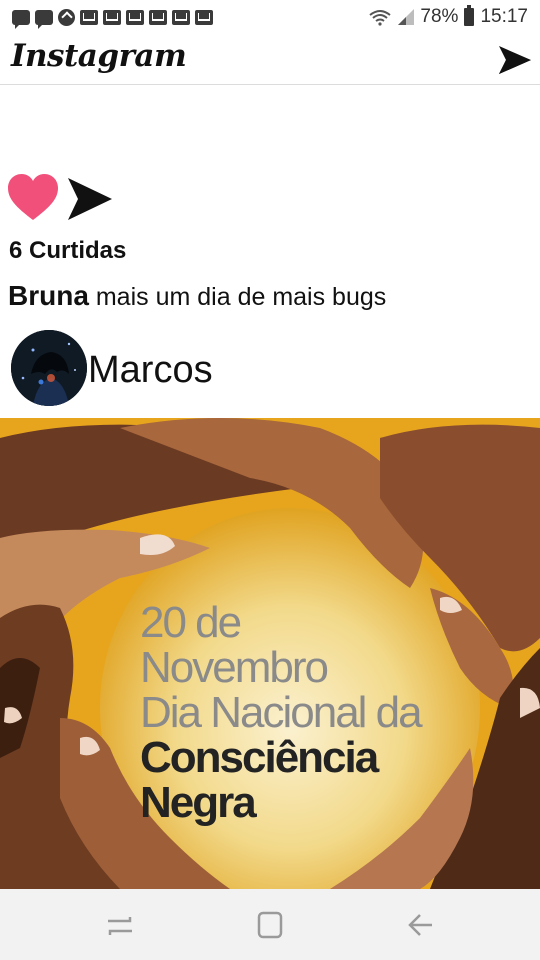 This screenshot has width=540, height=960. Describe the element at coordinates (380, 18) in the screenshot. I see `wifi-icon` at that location.